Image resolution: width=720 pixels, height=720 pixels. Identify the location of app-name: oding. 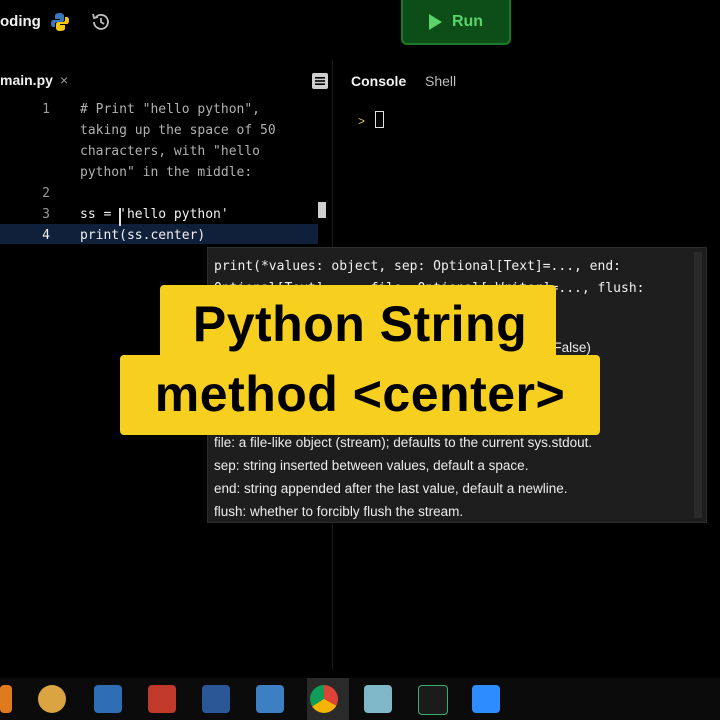
(20, 21).